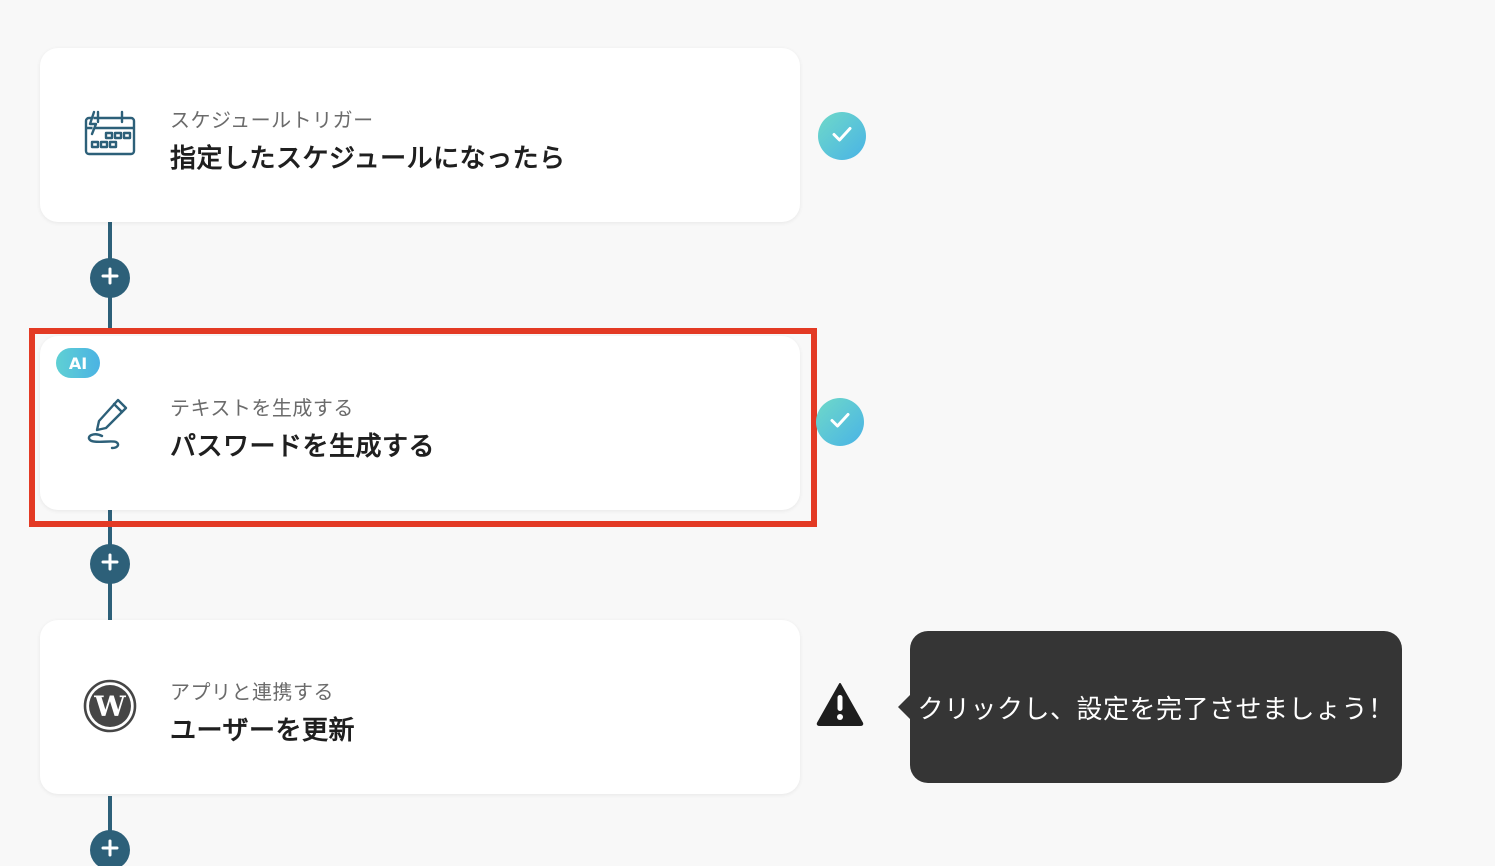  Describe the element at coordinates (420, 707) in the screenshot. I see `step-card-update-user: W アプリと連携する ユーザーを更新` at that location.